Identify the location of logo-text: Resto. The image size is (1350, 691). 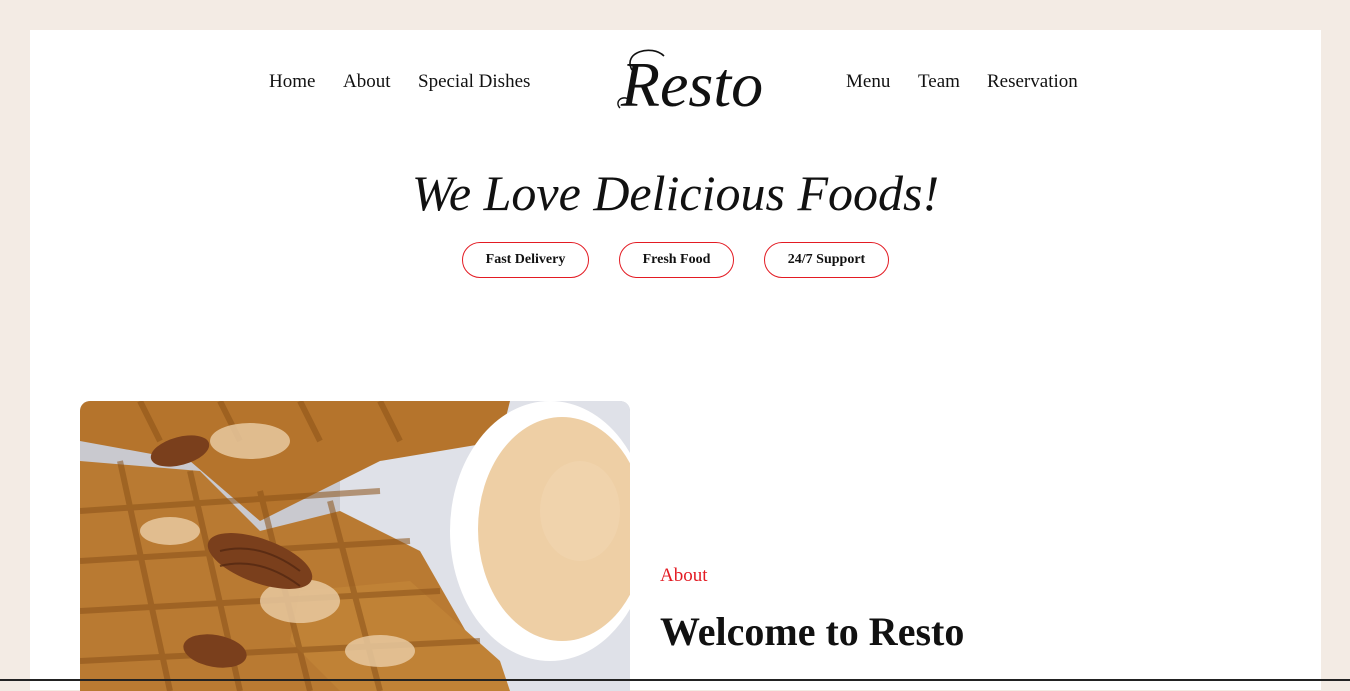
(691, 84).